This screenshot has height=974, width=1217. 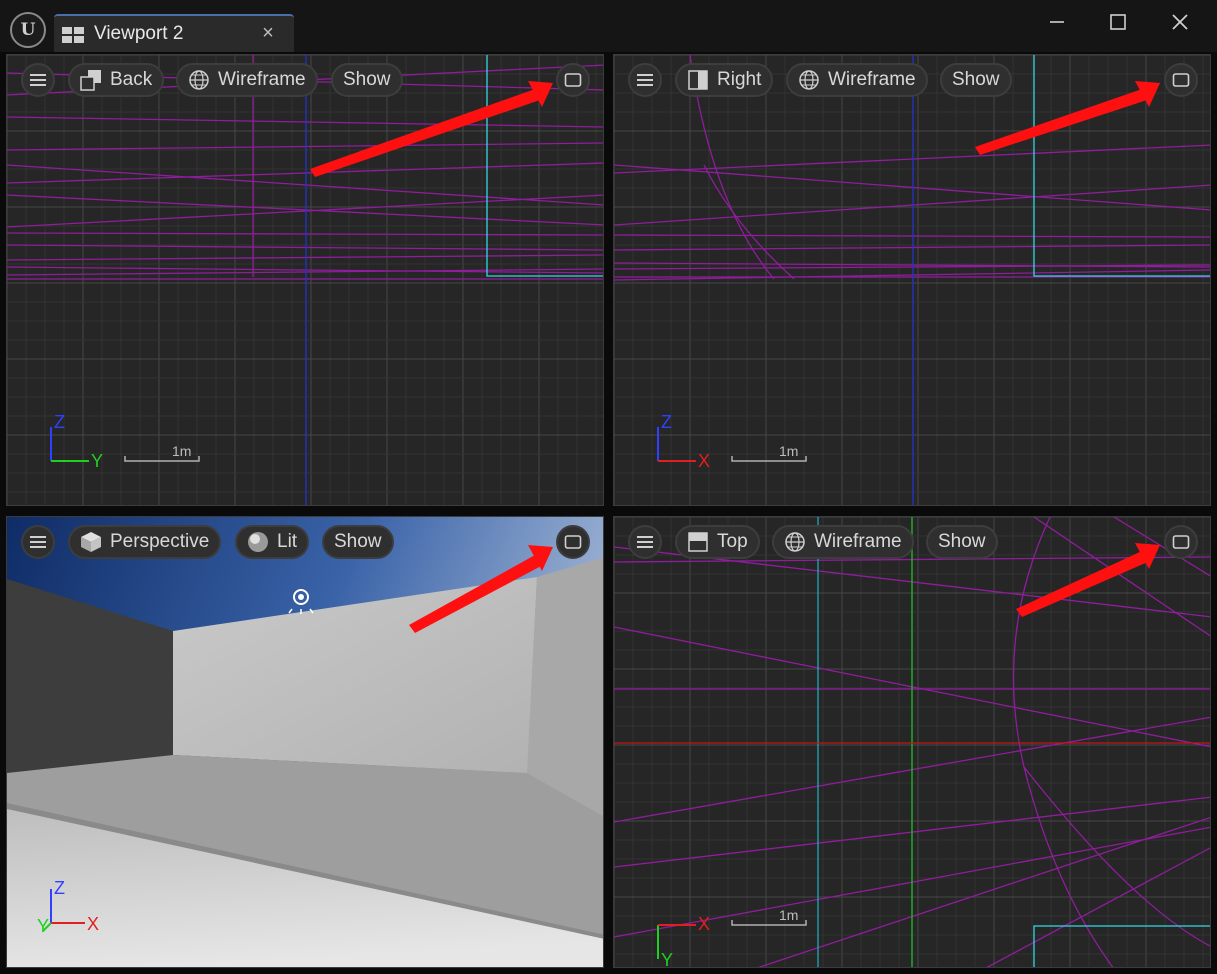 What do you see at coordinates (732, 541) in the screenshot?
I see `view-type-label: Top` at bounding box center [732, 541].